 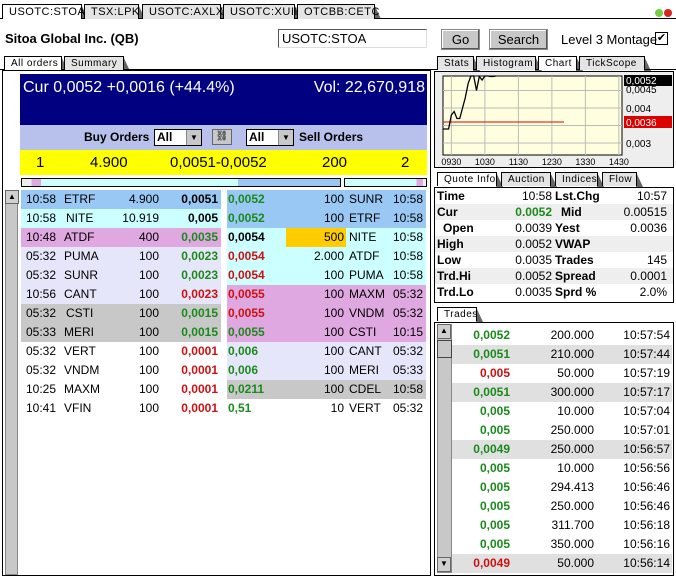 I want to click on link-icon: ⛓, so click(x=222, y=137).